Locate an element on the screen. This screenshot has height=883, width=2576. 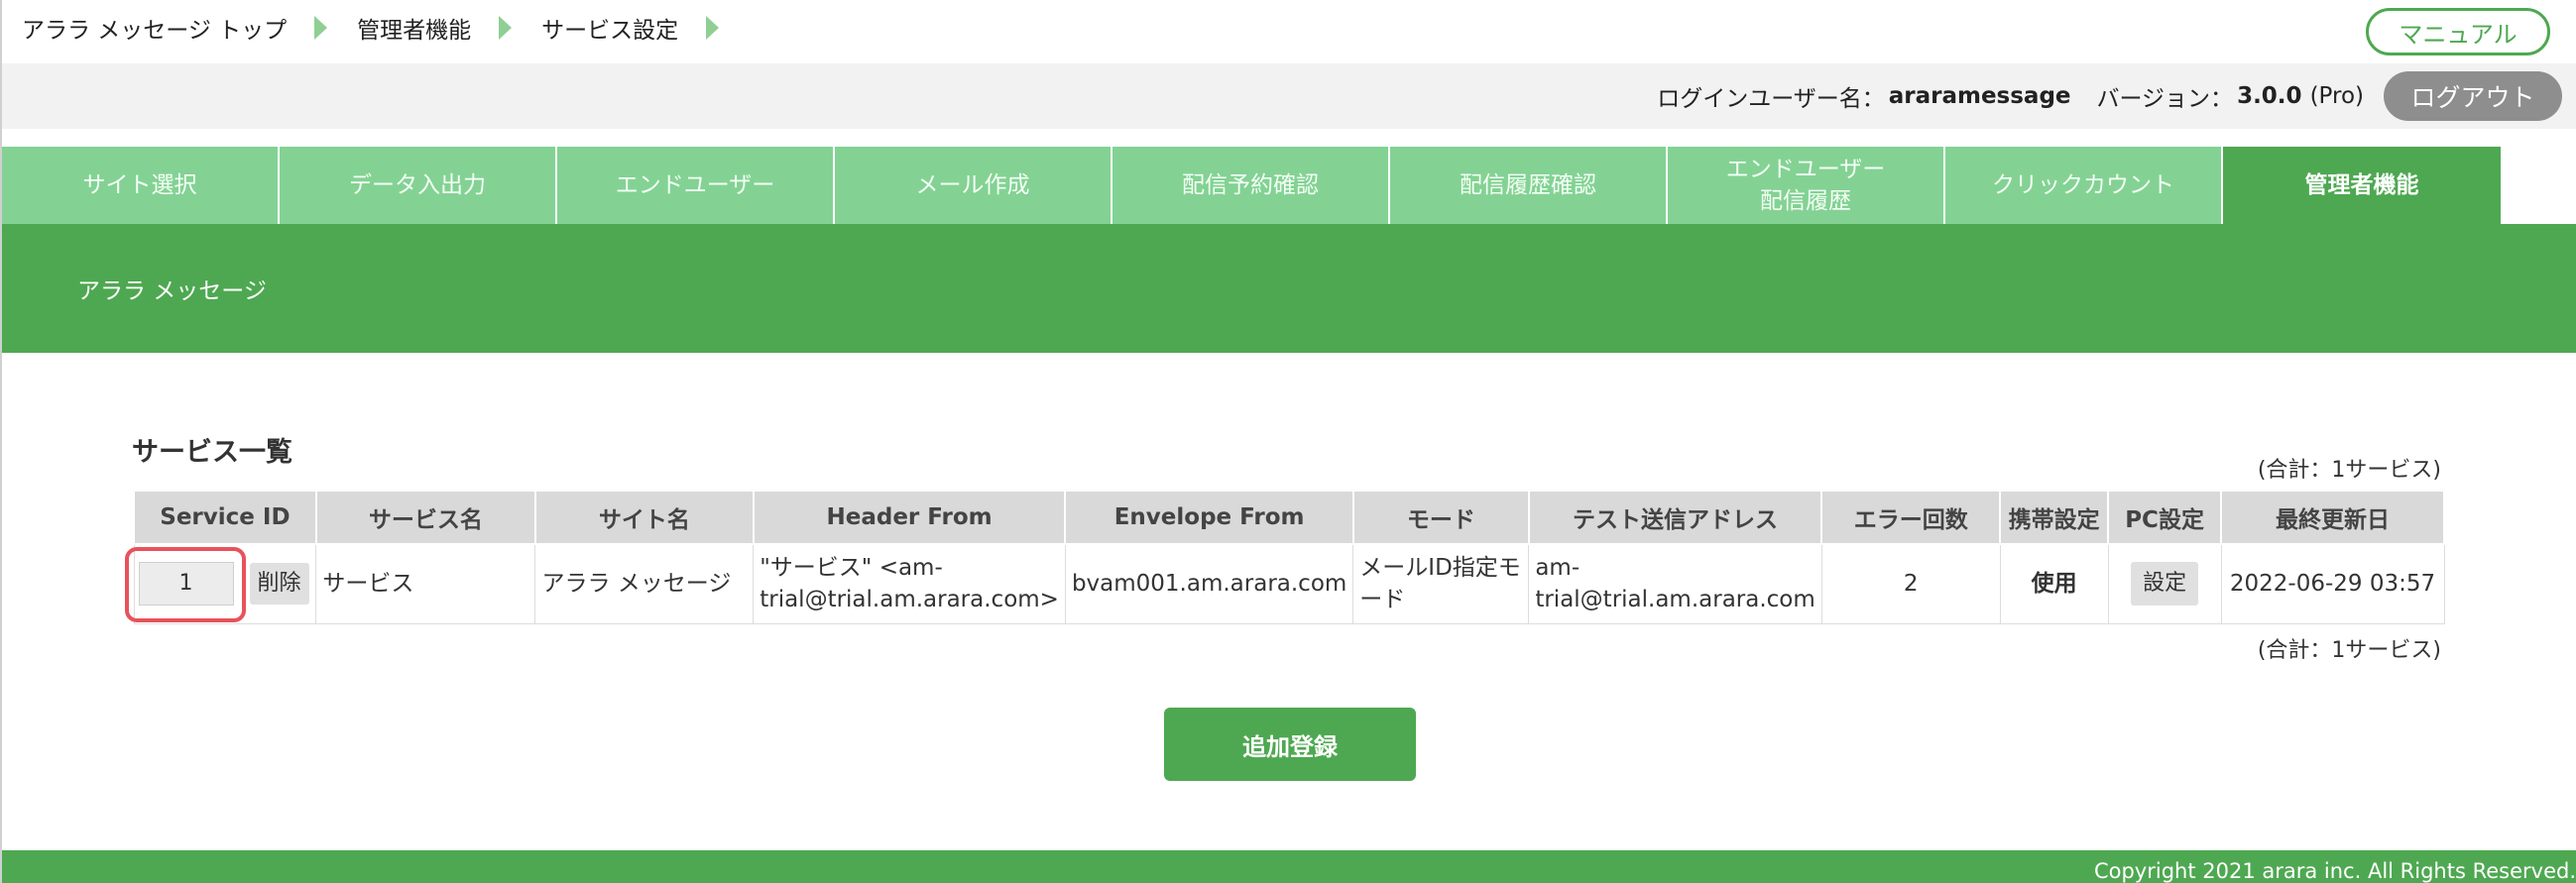
service-id-cell: 1 削除 is located at coordinates (225, 583).